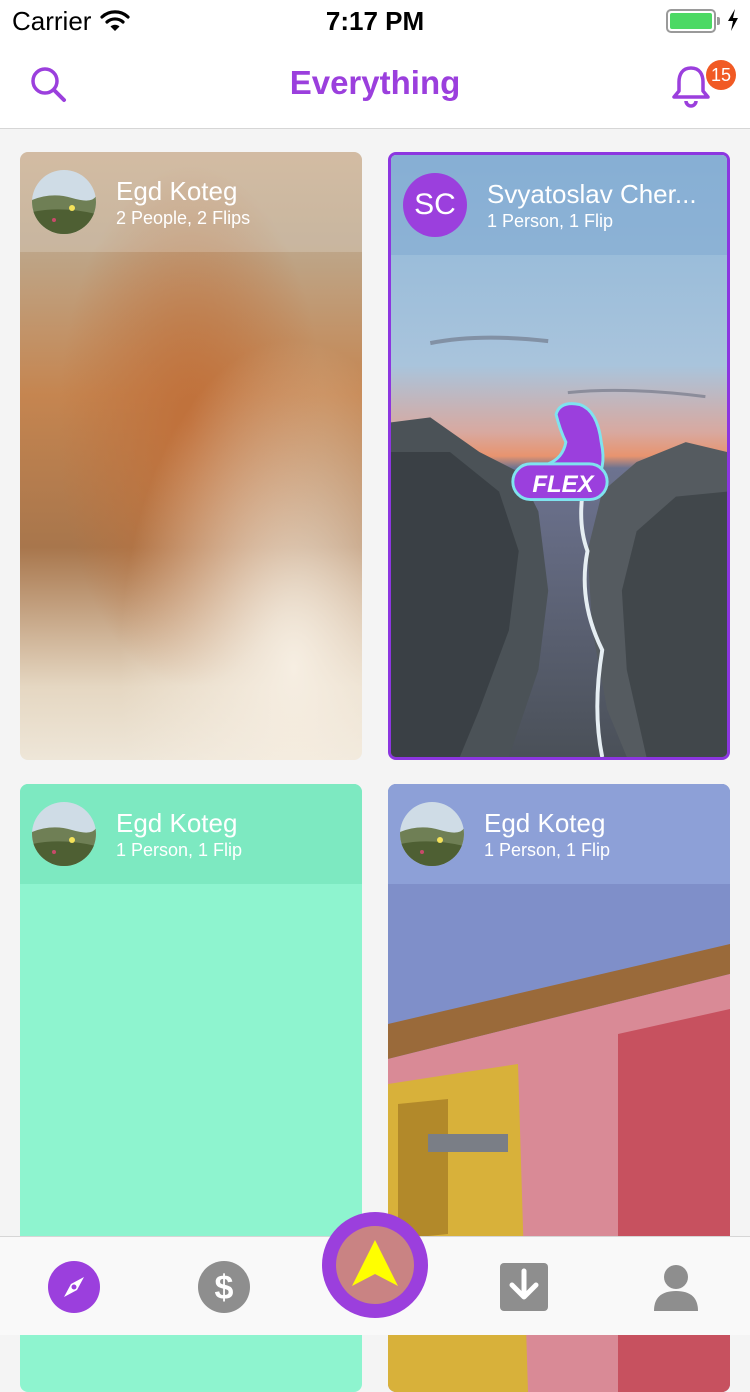 The image size is (750, 1392). Describe the element at coordinates (733, 20) in the screenshot. I see `charging-icon` at that location.